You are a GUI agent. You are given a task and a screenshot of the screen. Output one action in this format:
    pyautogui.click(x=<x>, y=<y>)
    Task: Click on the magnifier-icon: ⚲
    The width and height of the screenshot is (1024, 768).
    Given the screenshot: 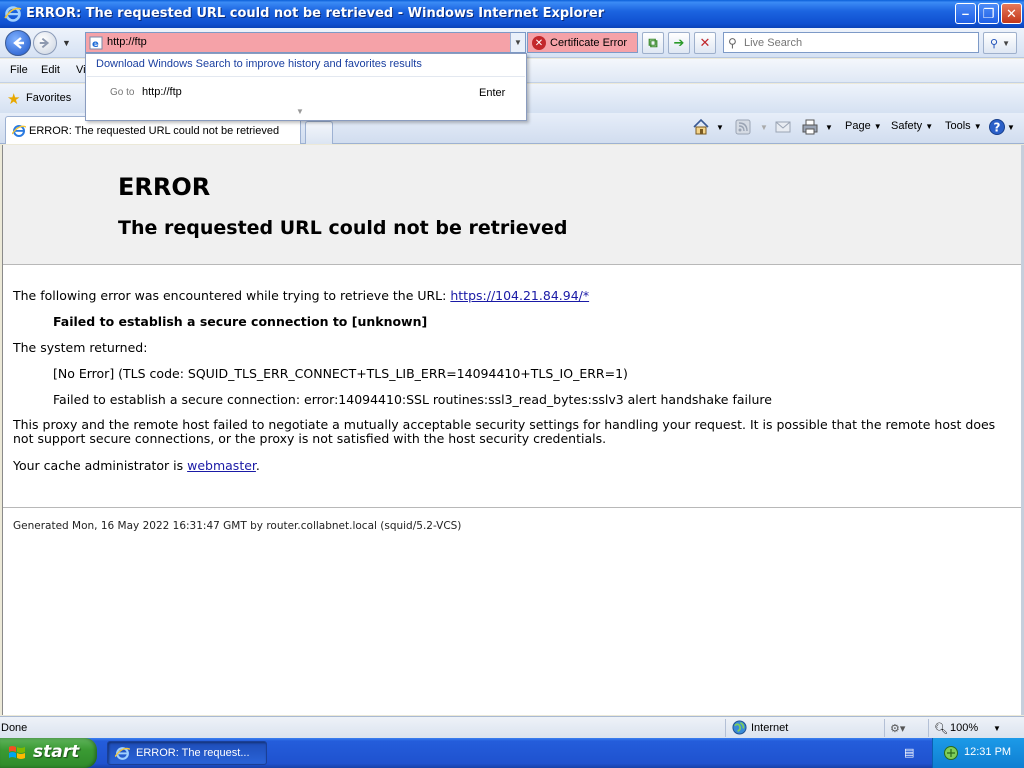 What is the action you would take?
    pyautogui.click(x=994, y=43)
    